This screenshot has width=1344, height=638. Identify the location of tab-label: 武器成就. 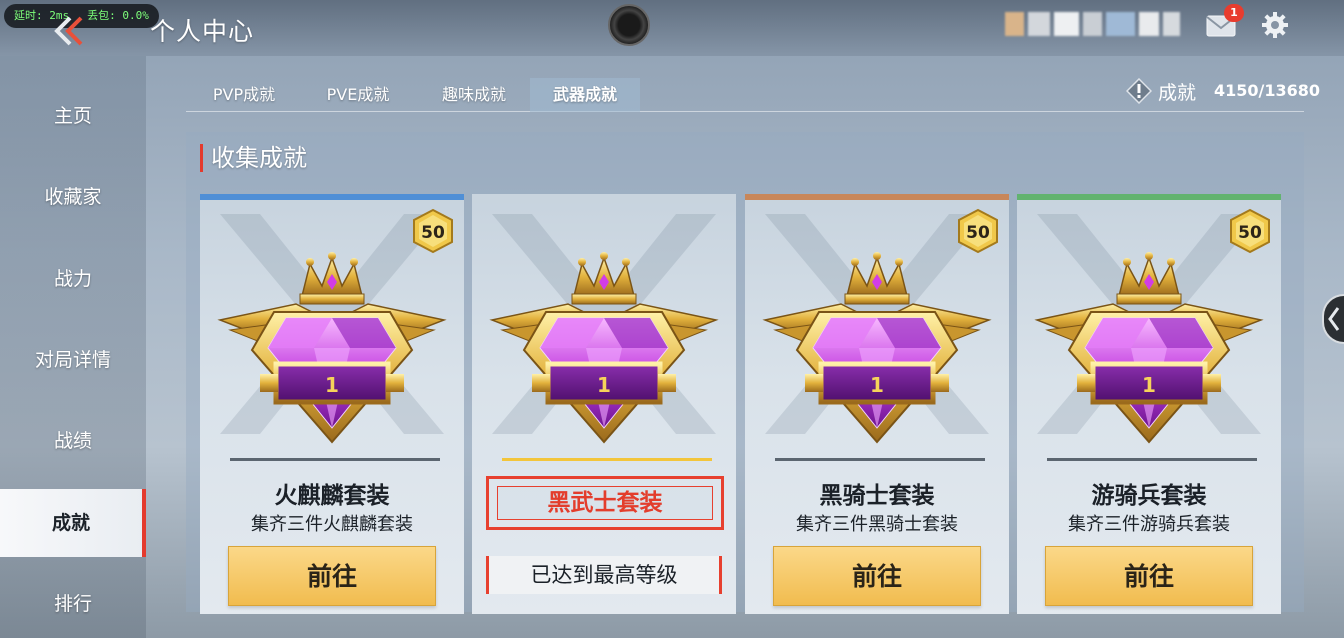
(584, 94).